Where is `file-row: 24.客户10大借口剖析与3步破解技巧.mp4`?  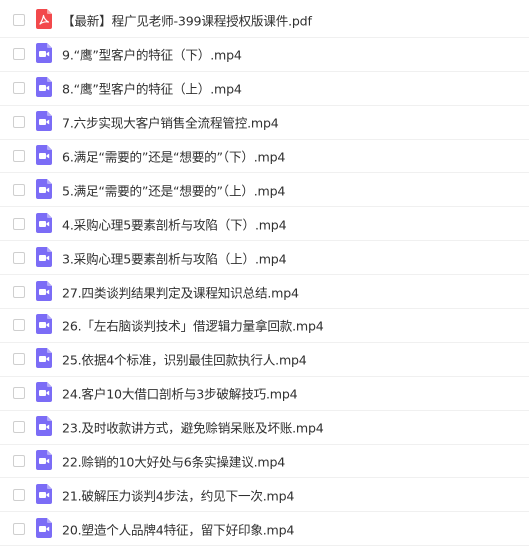
file-row: 24.客户10大借口剖析与3步破解技巧.mp4 is located at coordinates (264, 394).